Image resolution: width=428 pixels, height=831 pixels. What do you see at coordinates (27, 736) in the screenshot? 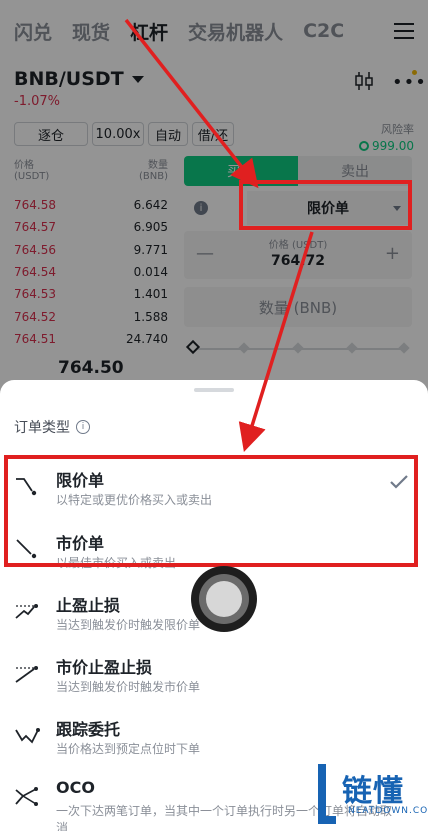
I see `trailing-stop-icon` at bounding box center [27, 736].